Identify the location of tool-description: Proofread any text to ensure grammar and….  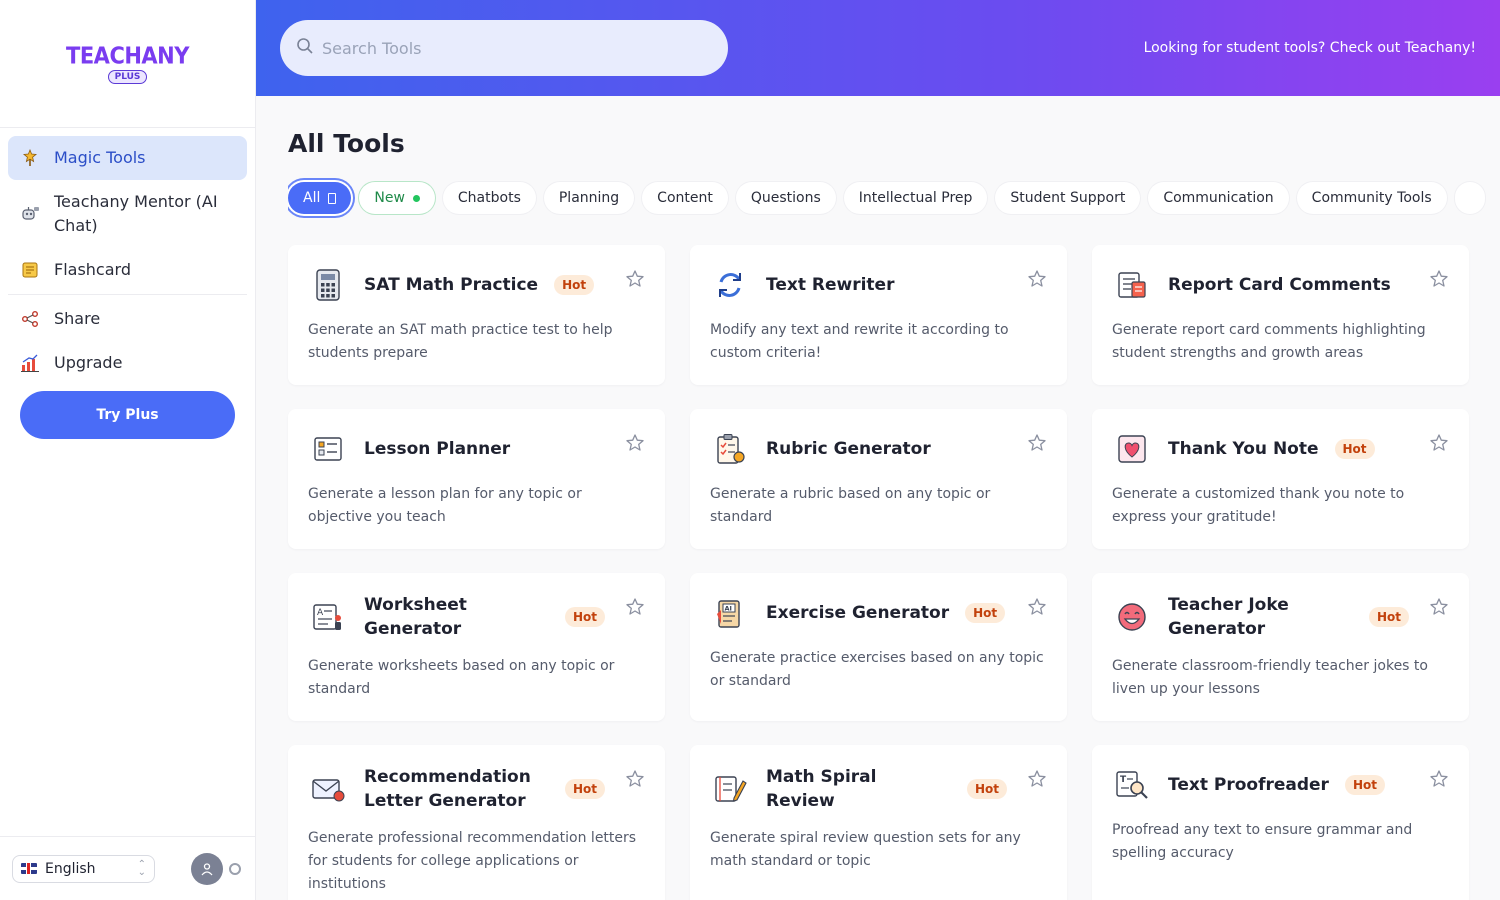
(1262, 841).